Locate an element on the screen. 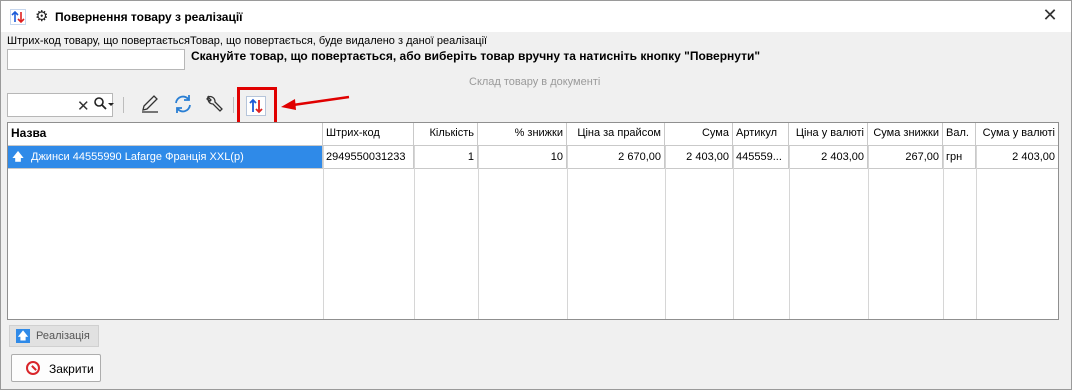 The height and width of the screenshot is (390, 1072). search-icon is located at coordinates (104, 105).